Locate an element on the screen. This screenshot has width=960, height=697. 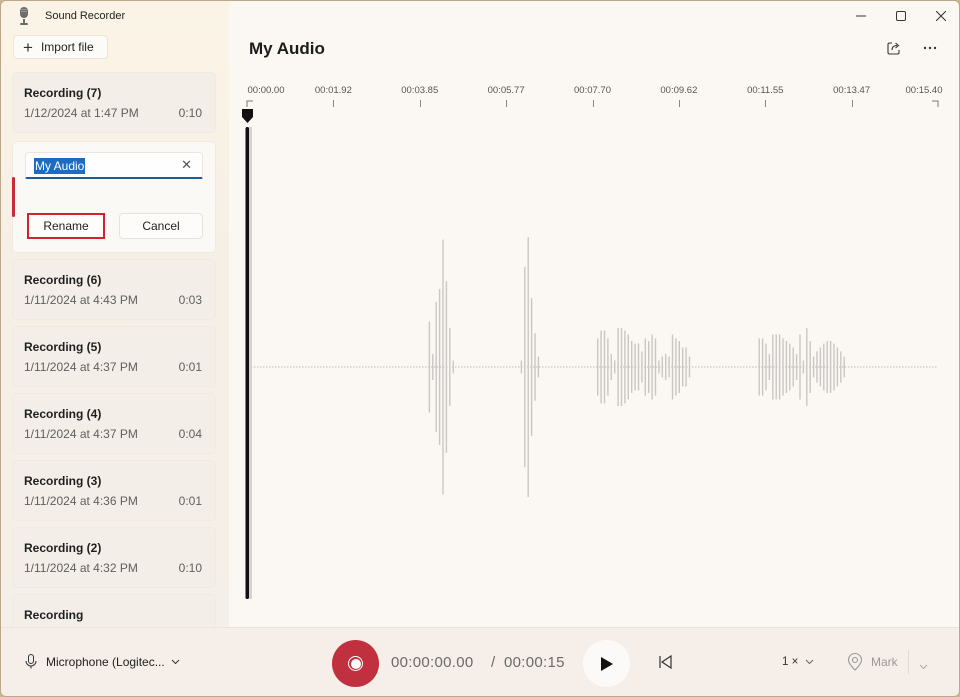
recording-date: 1/11/2024 at 4:43 PM is located at coordinates (81, 300).